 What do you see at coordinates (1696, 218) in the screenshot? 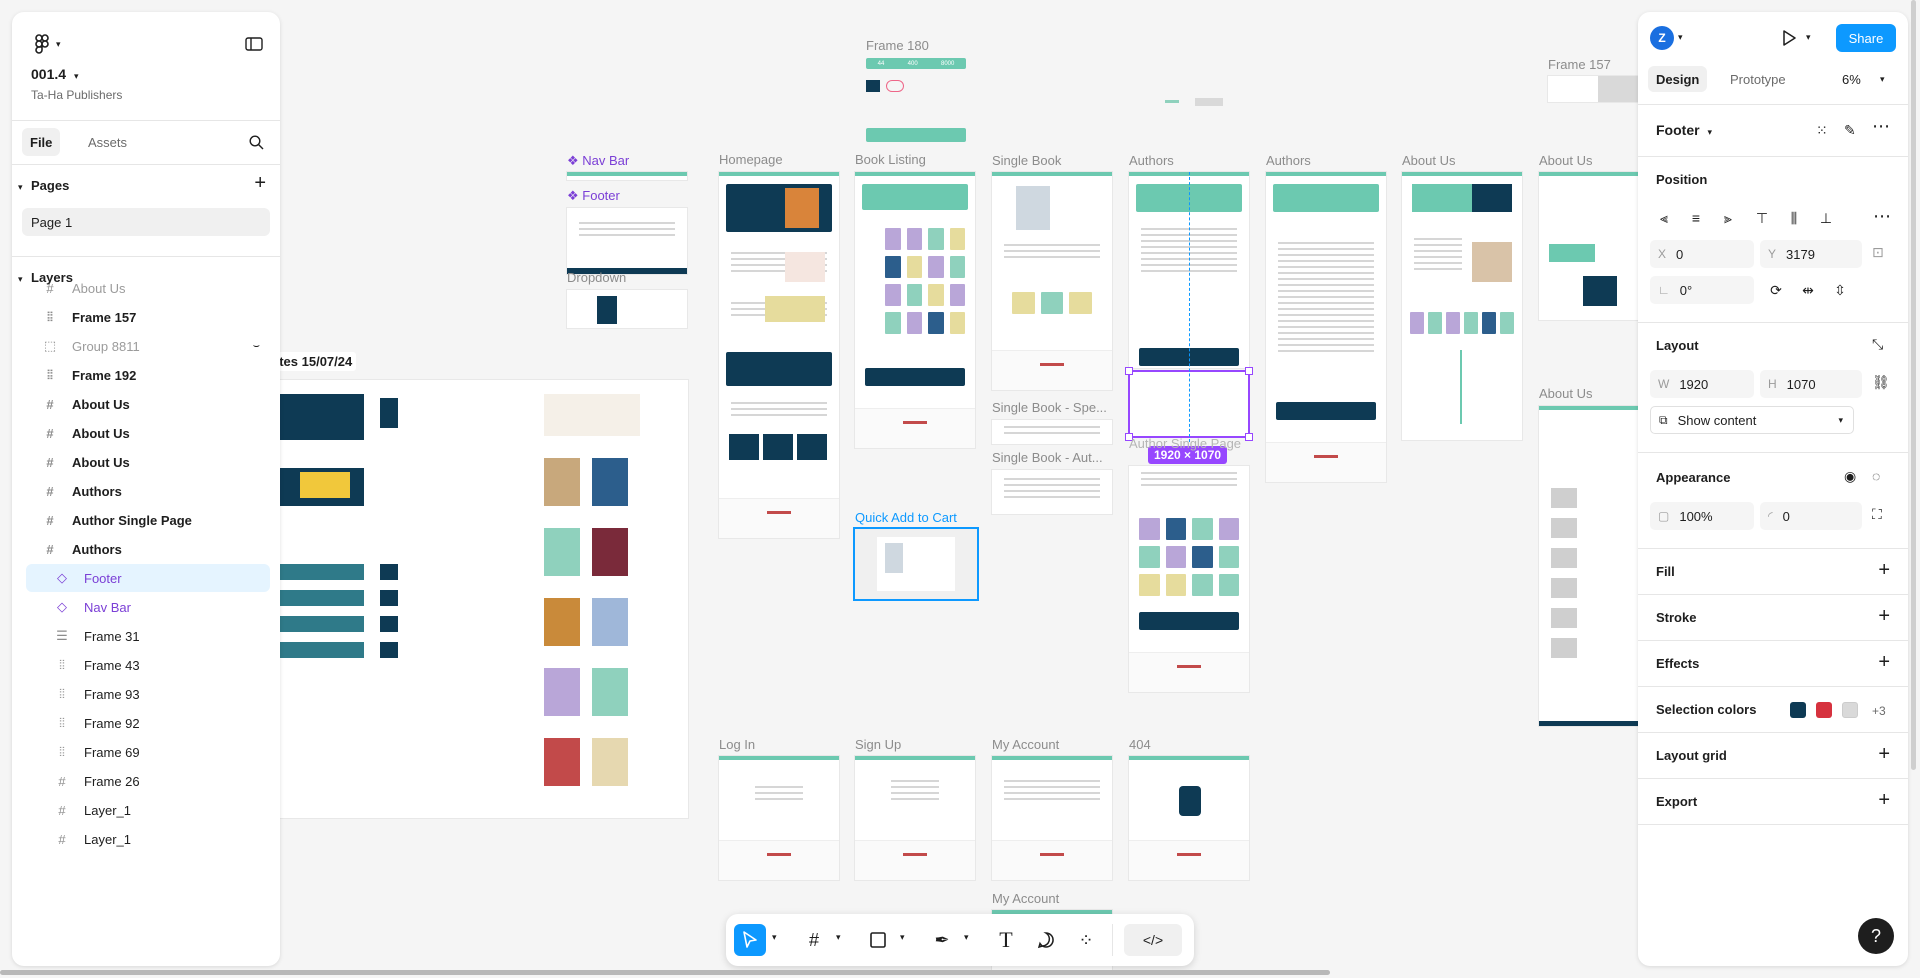
I see `align-center-h-icon: ≡` at bounding box center [1696, 218].